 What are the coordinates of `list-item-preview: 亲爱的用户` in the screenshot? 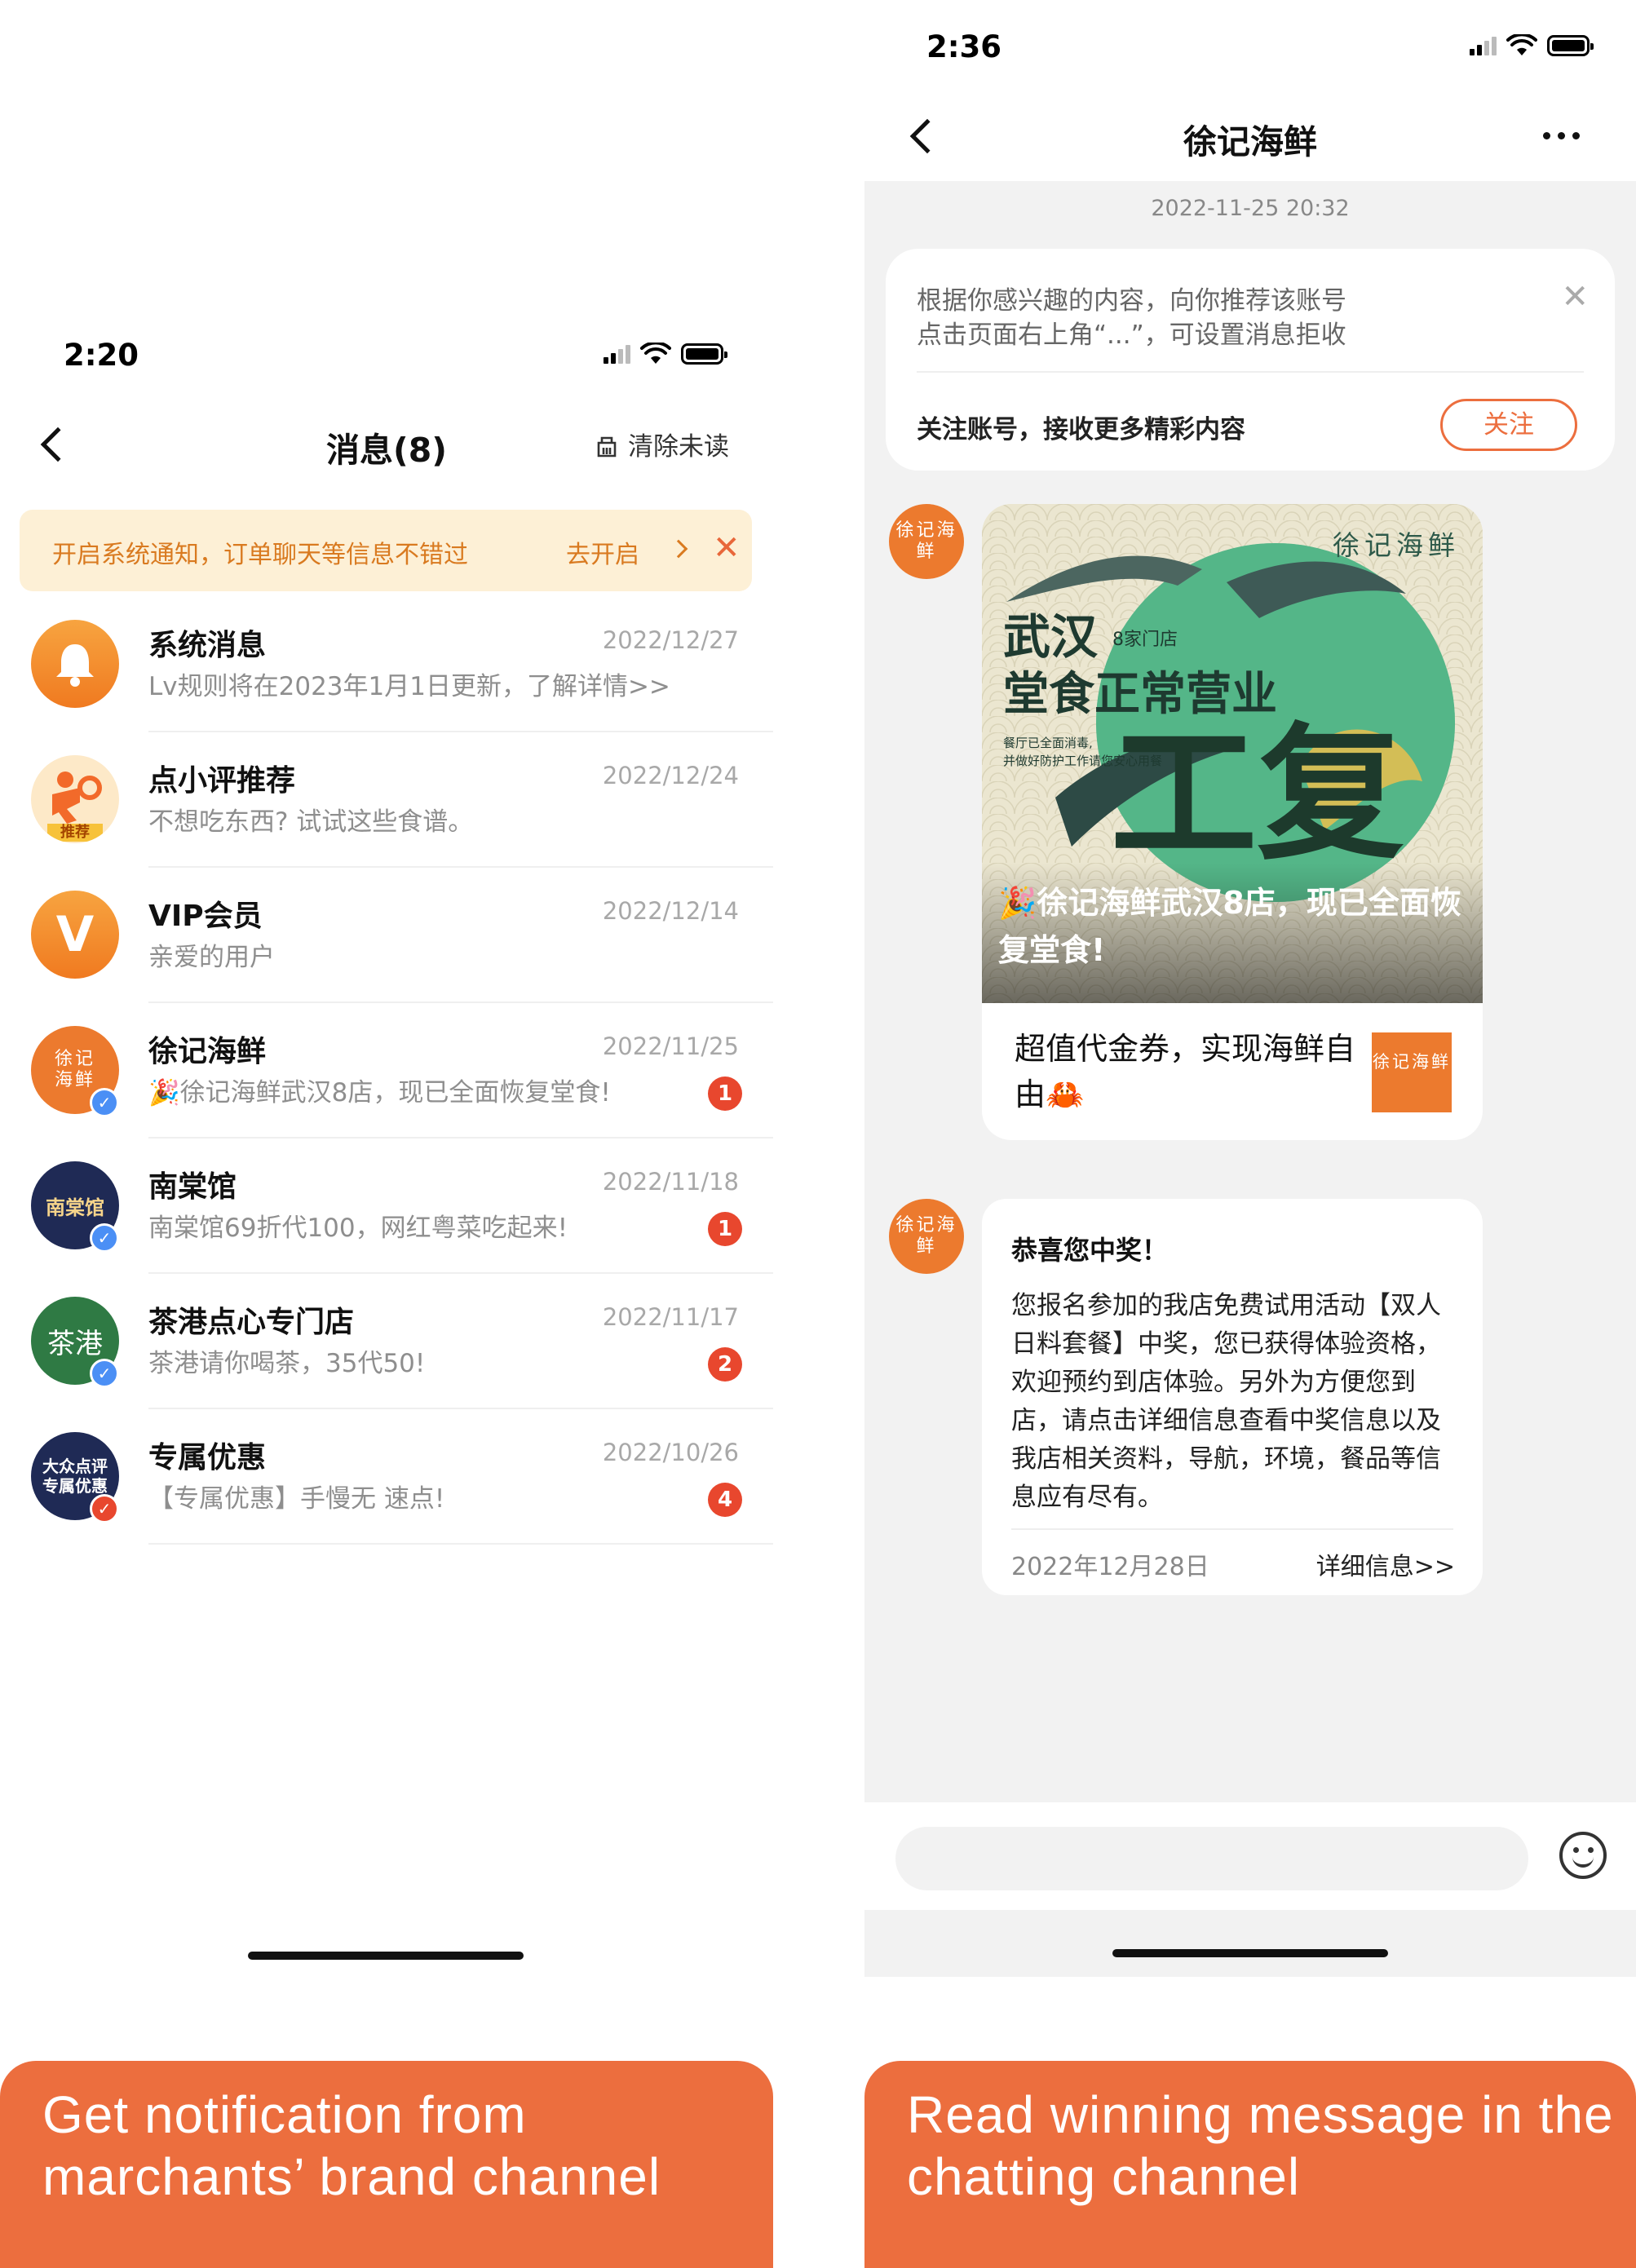 It's located at (212, 957).